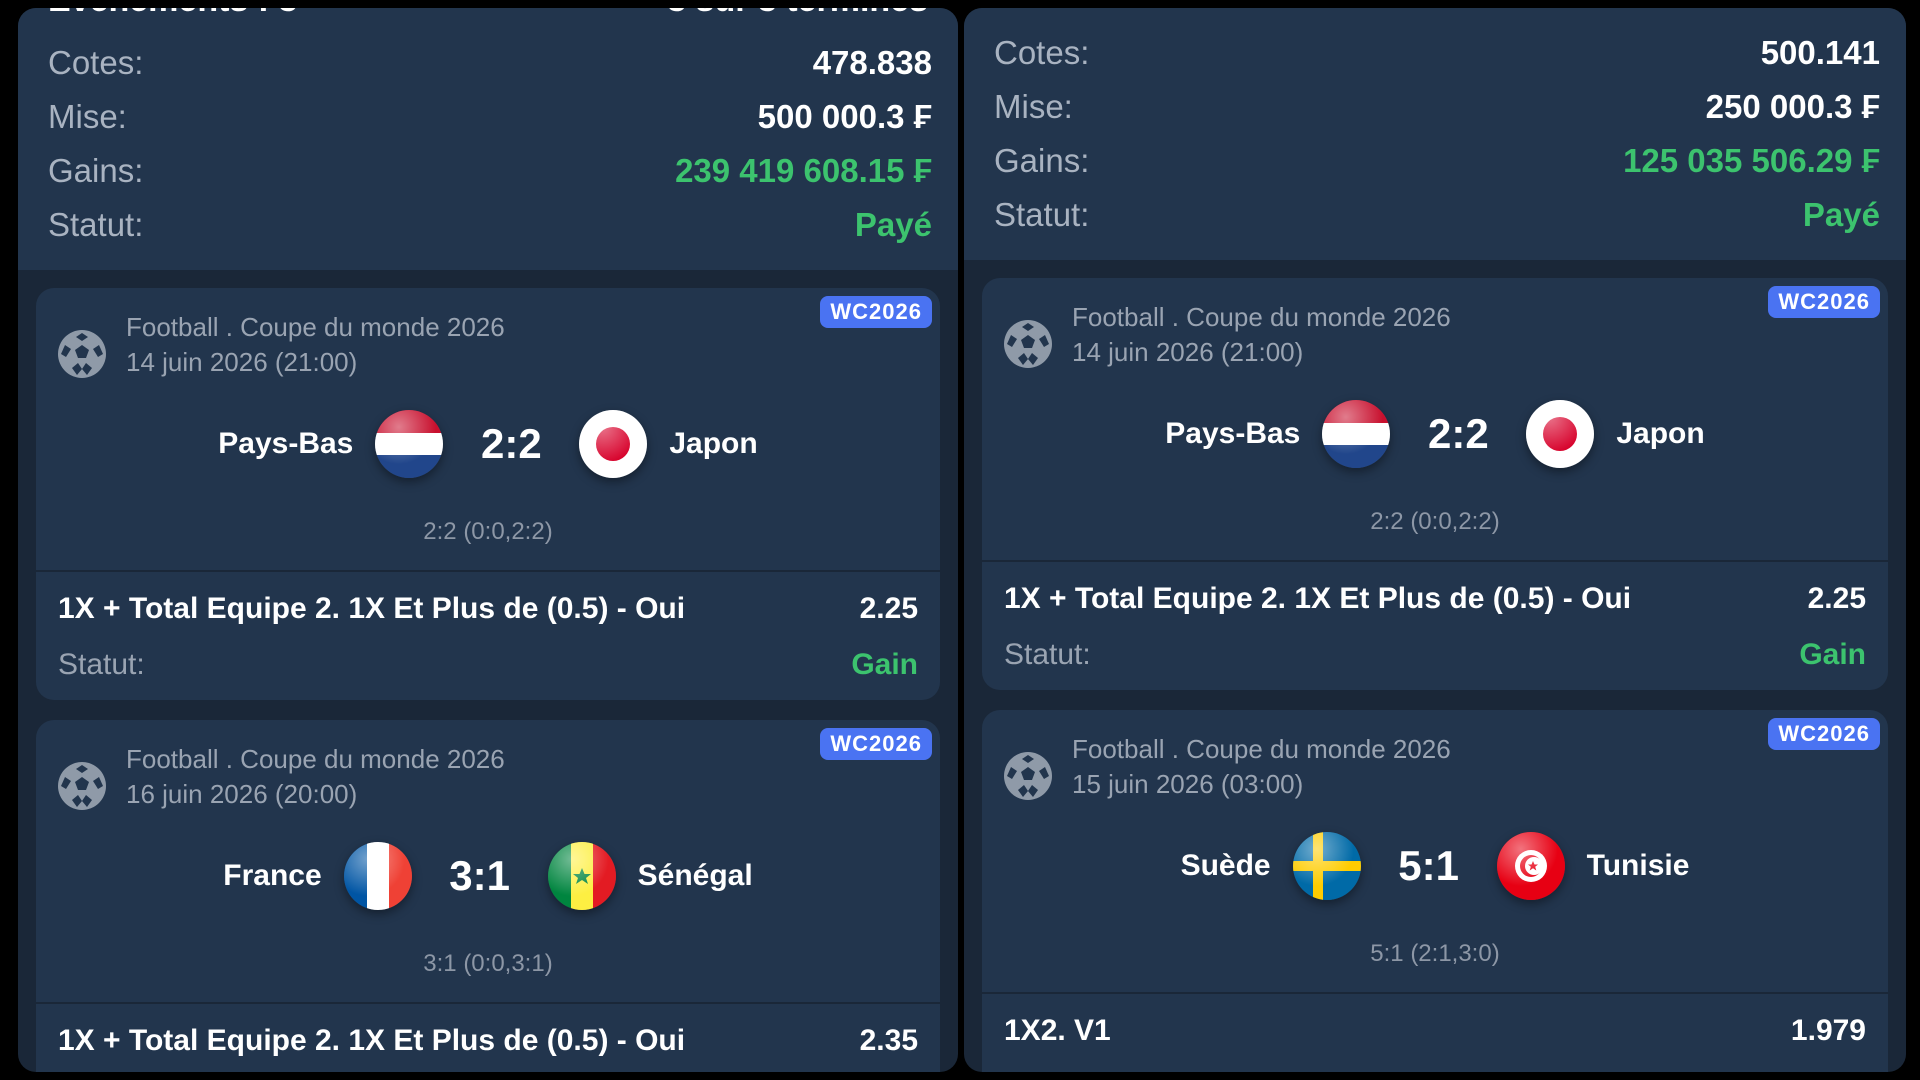  Describe the element at coordinates (1188, 784) in the screenshot. I see `event-date: 15 juin 2026 (03:00)` at that location.